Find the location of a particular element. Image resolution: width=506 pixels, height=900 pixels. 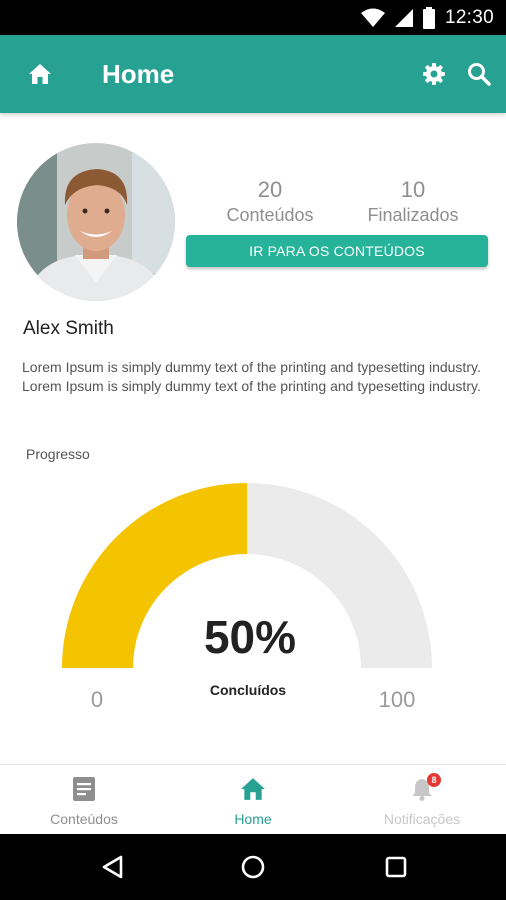

document-icon is located at coordinates (84, 789).